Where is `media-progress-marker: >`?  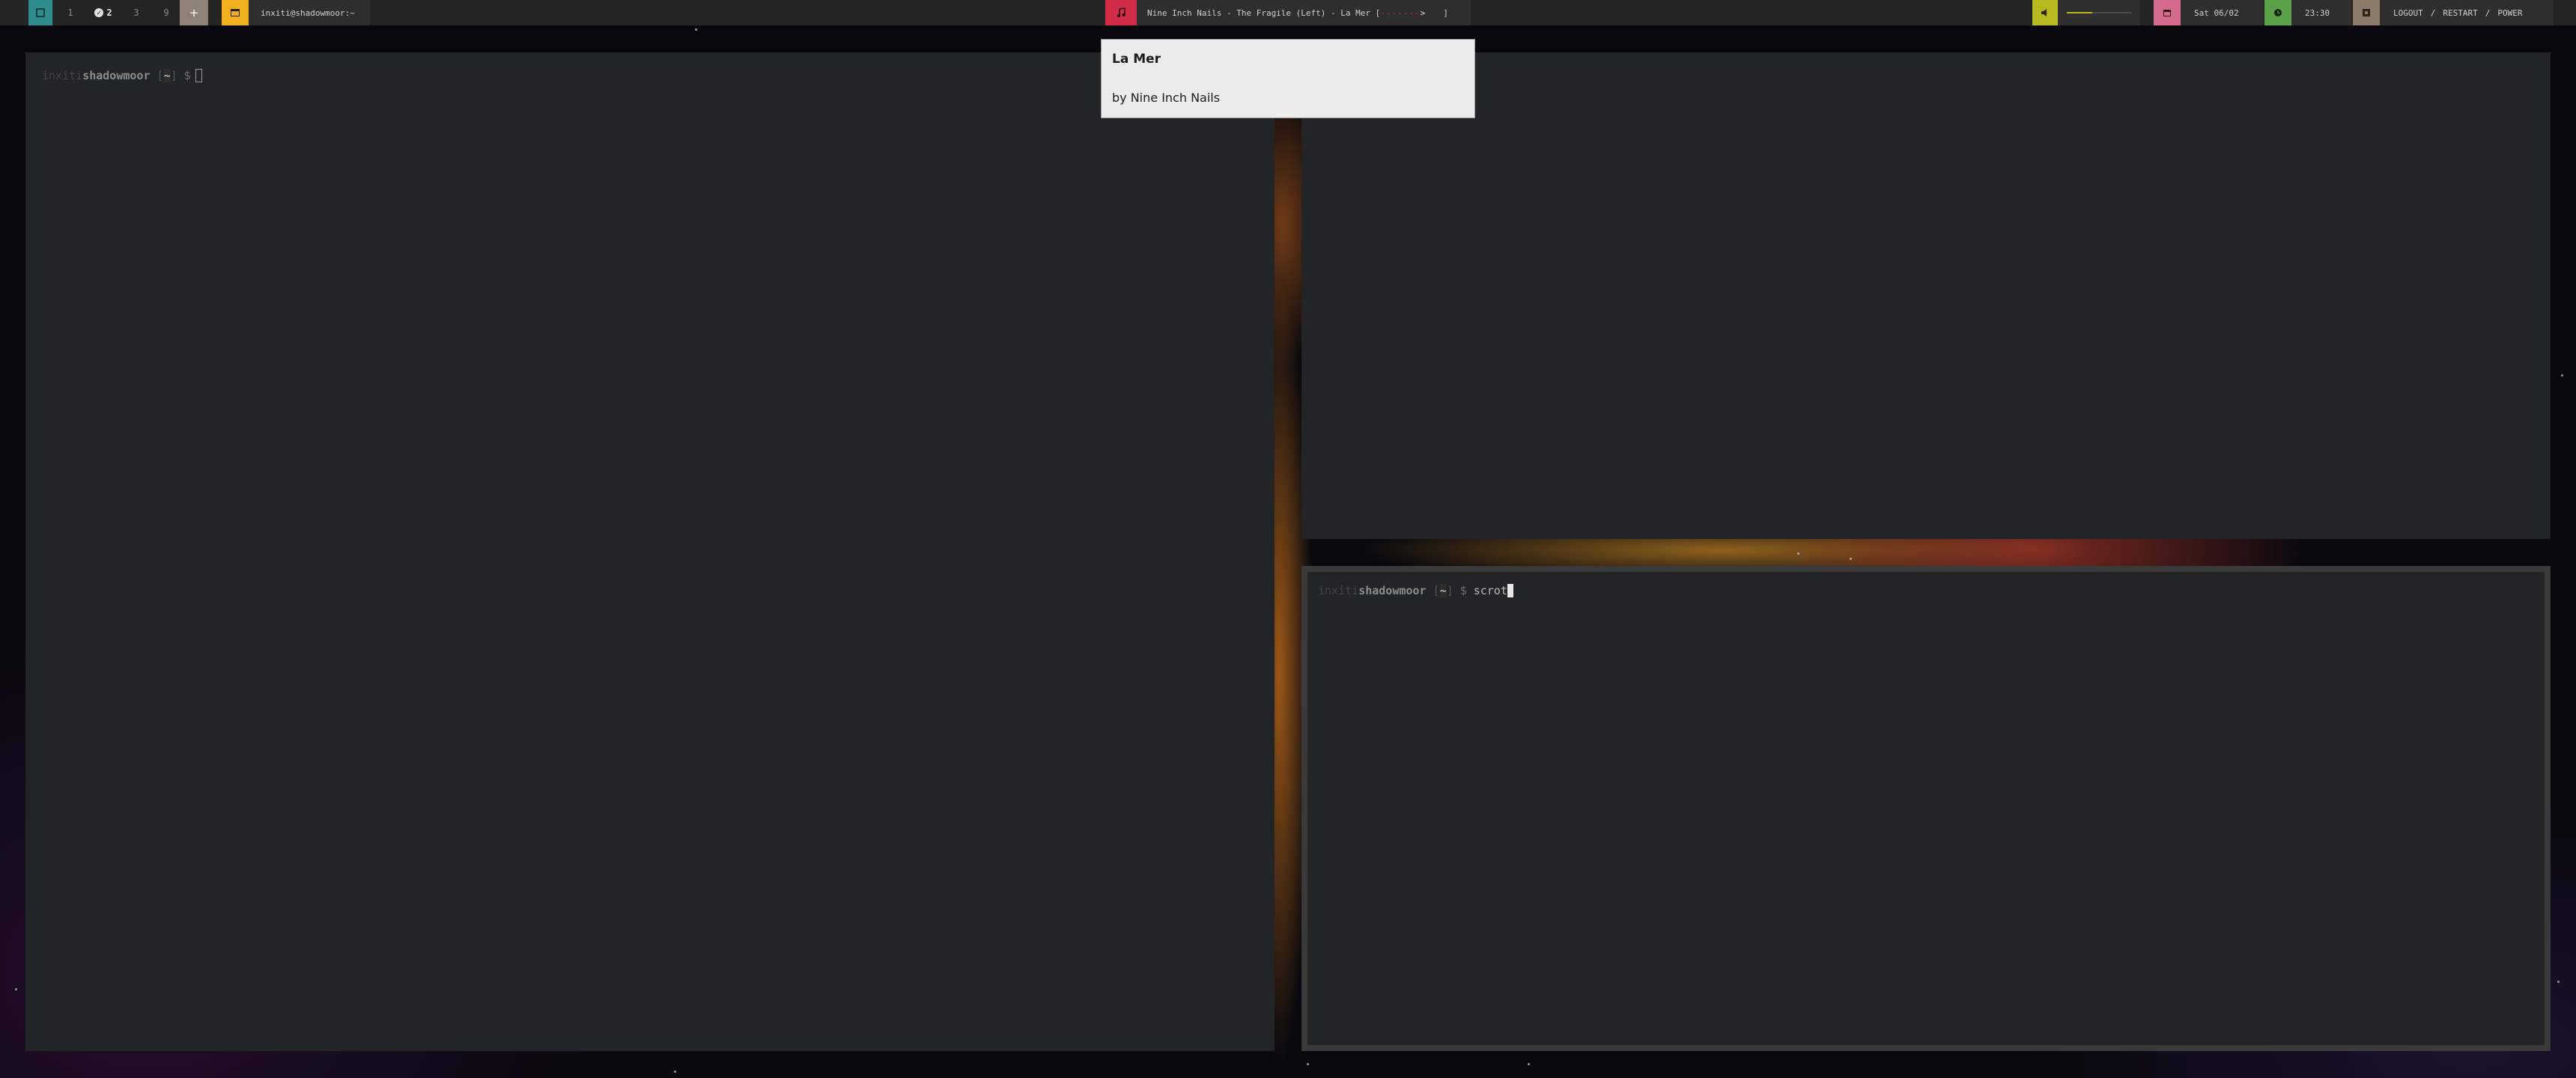 media-progress-marker: > is located at coordinates (1423, 12).